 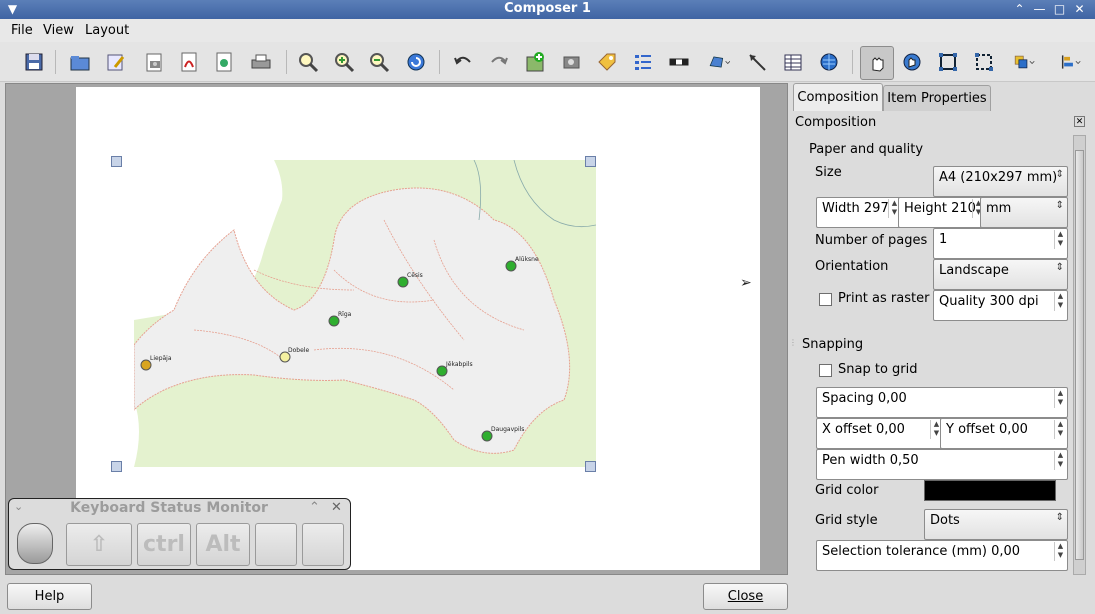 I want to click on redo-icon, so click(x=499, y=62).